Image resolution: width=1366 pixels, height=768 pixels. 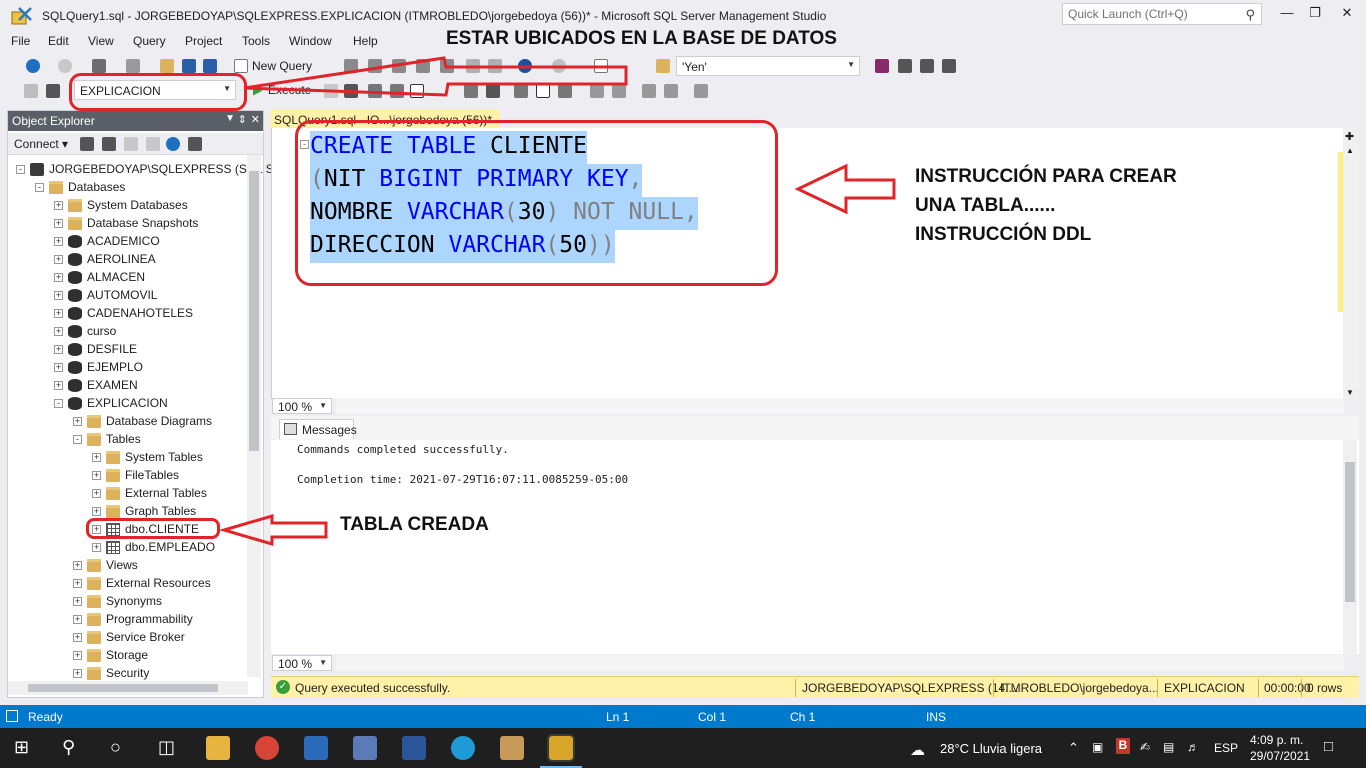 I want to click on clock-date: 29/07/2021, so click(x=1280, y=756).